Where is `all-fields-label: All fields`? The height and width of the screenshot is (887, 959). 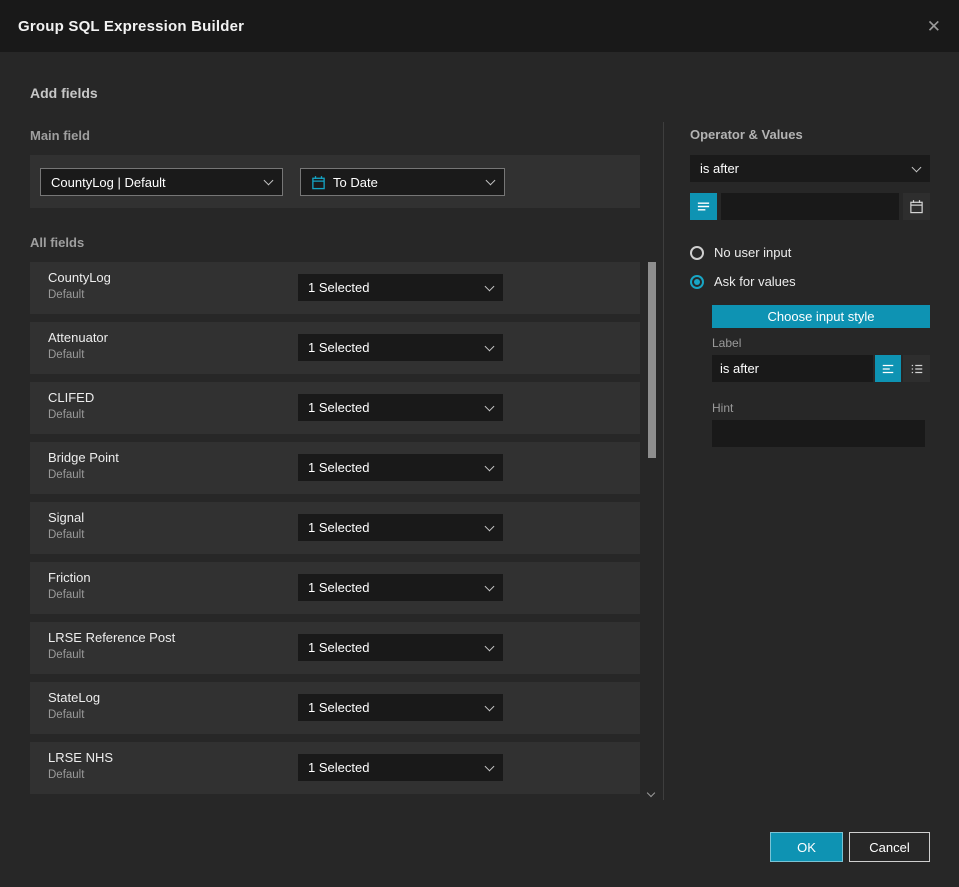 all-fields-label: All fields is located at coordinates (57, 242).